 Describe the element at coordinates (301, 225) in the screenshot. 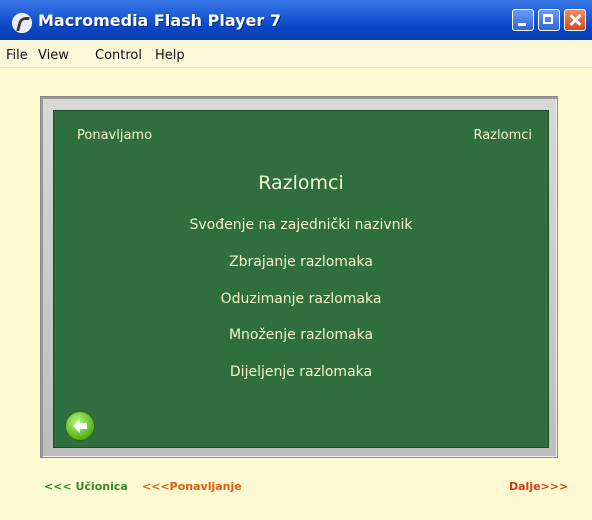

I see `topic-link-common-denominator: Svođenje na zajednički nazivnik` at that location.